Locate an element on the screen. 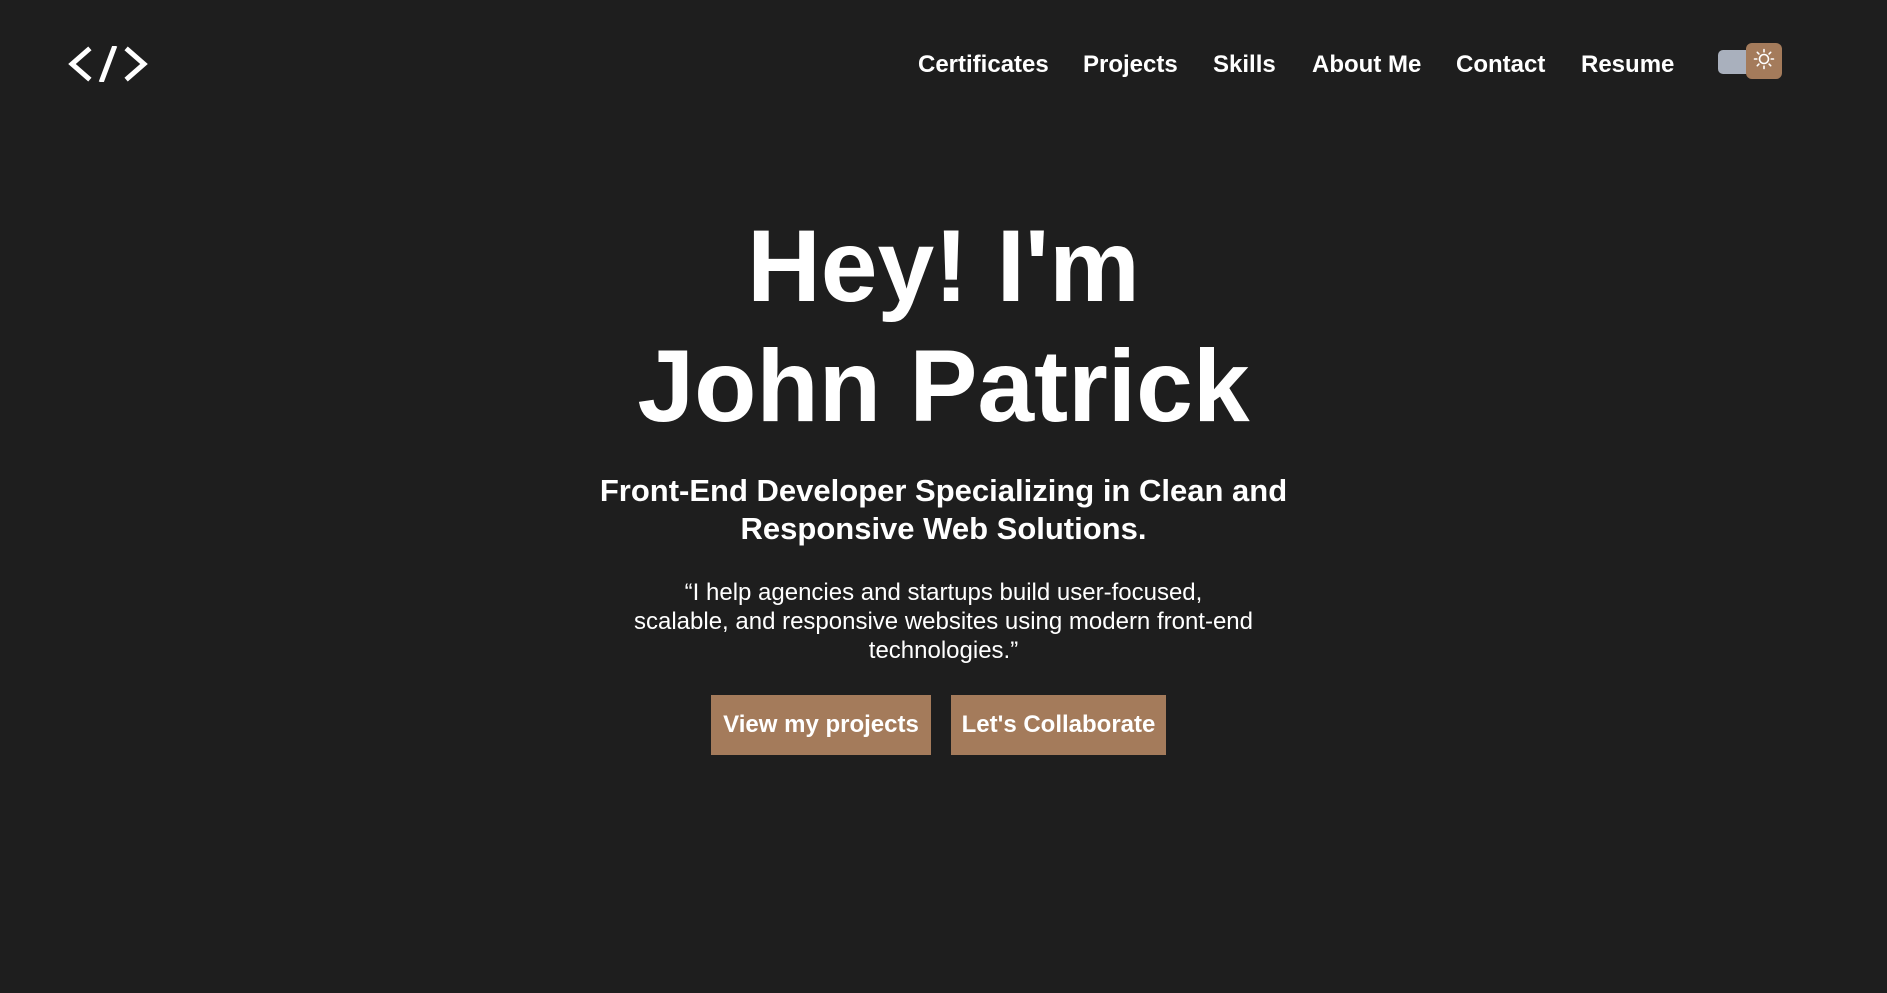  toggle-knob is located at coordinates (1764, 61).